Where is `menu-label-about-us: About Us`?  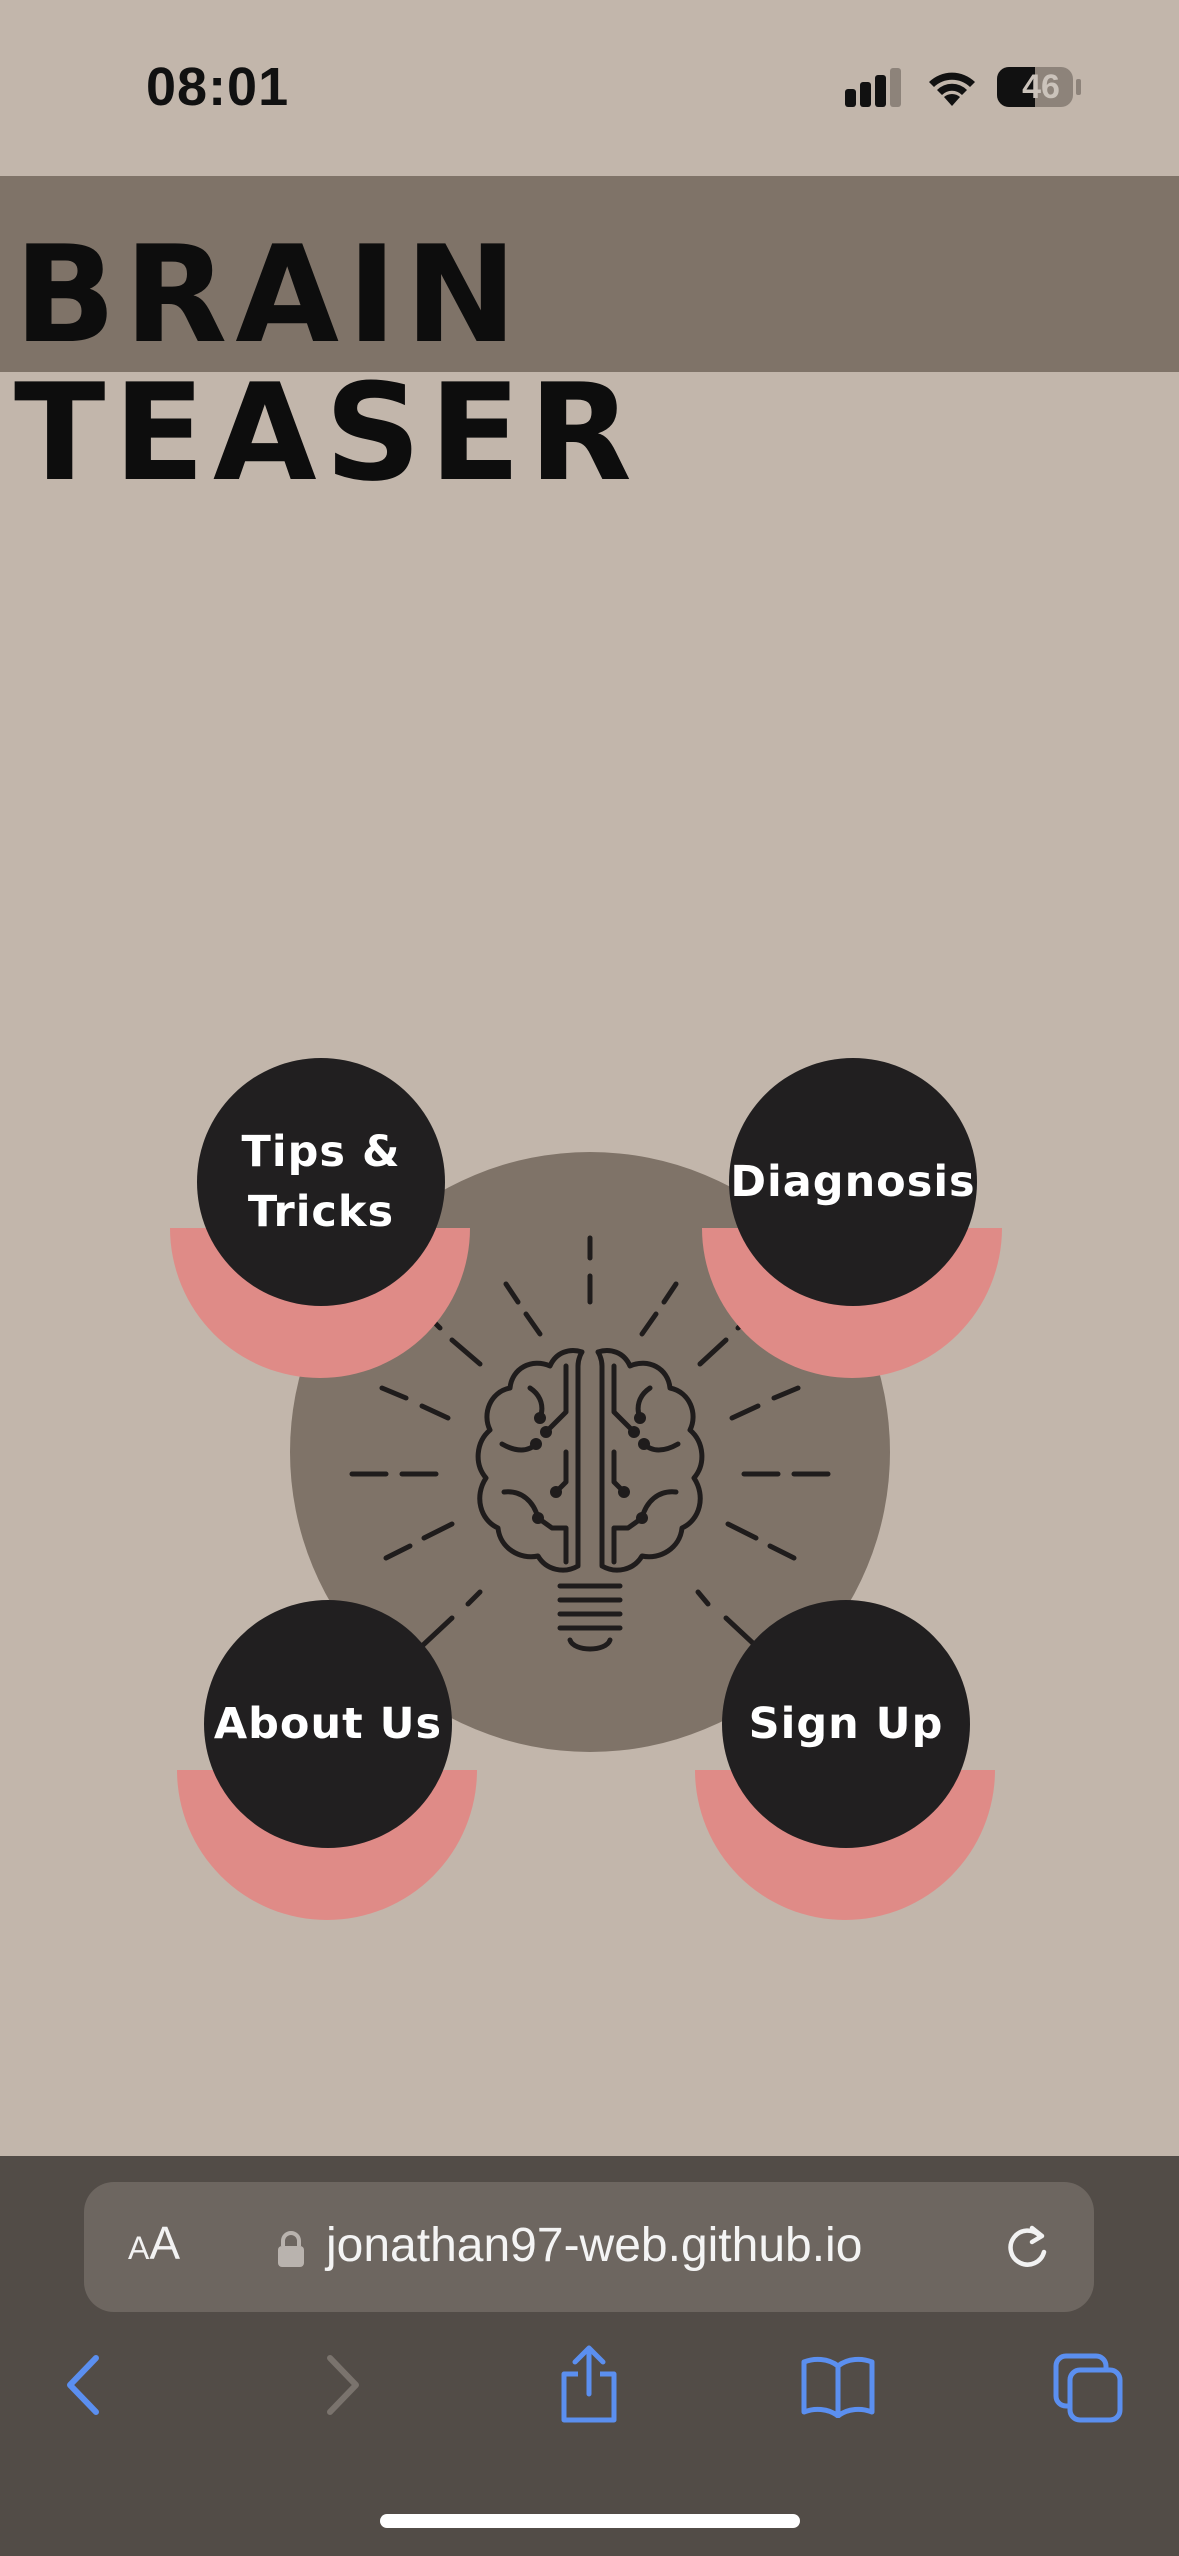
menu-label-about-us: About Us is located at coordinates (328, 1724).